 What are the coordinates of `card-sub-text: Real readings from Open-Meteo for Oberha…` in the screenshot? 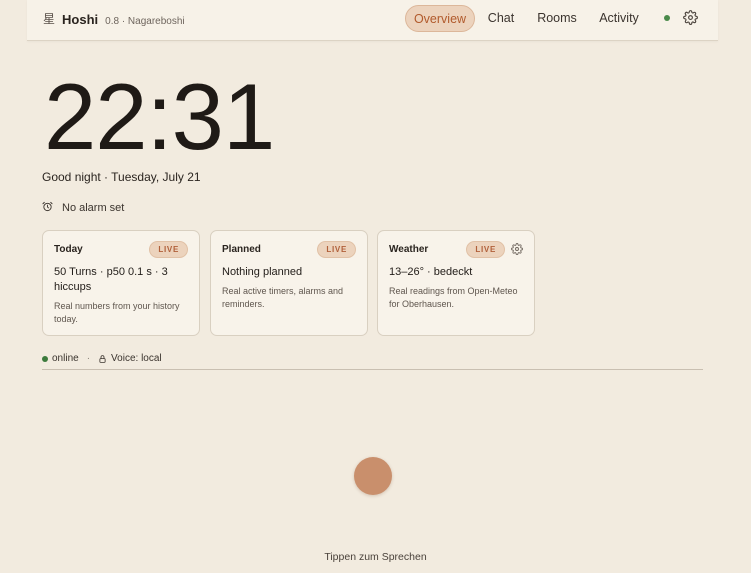 It's located at (453, 297).